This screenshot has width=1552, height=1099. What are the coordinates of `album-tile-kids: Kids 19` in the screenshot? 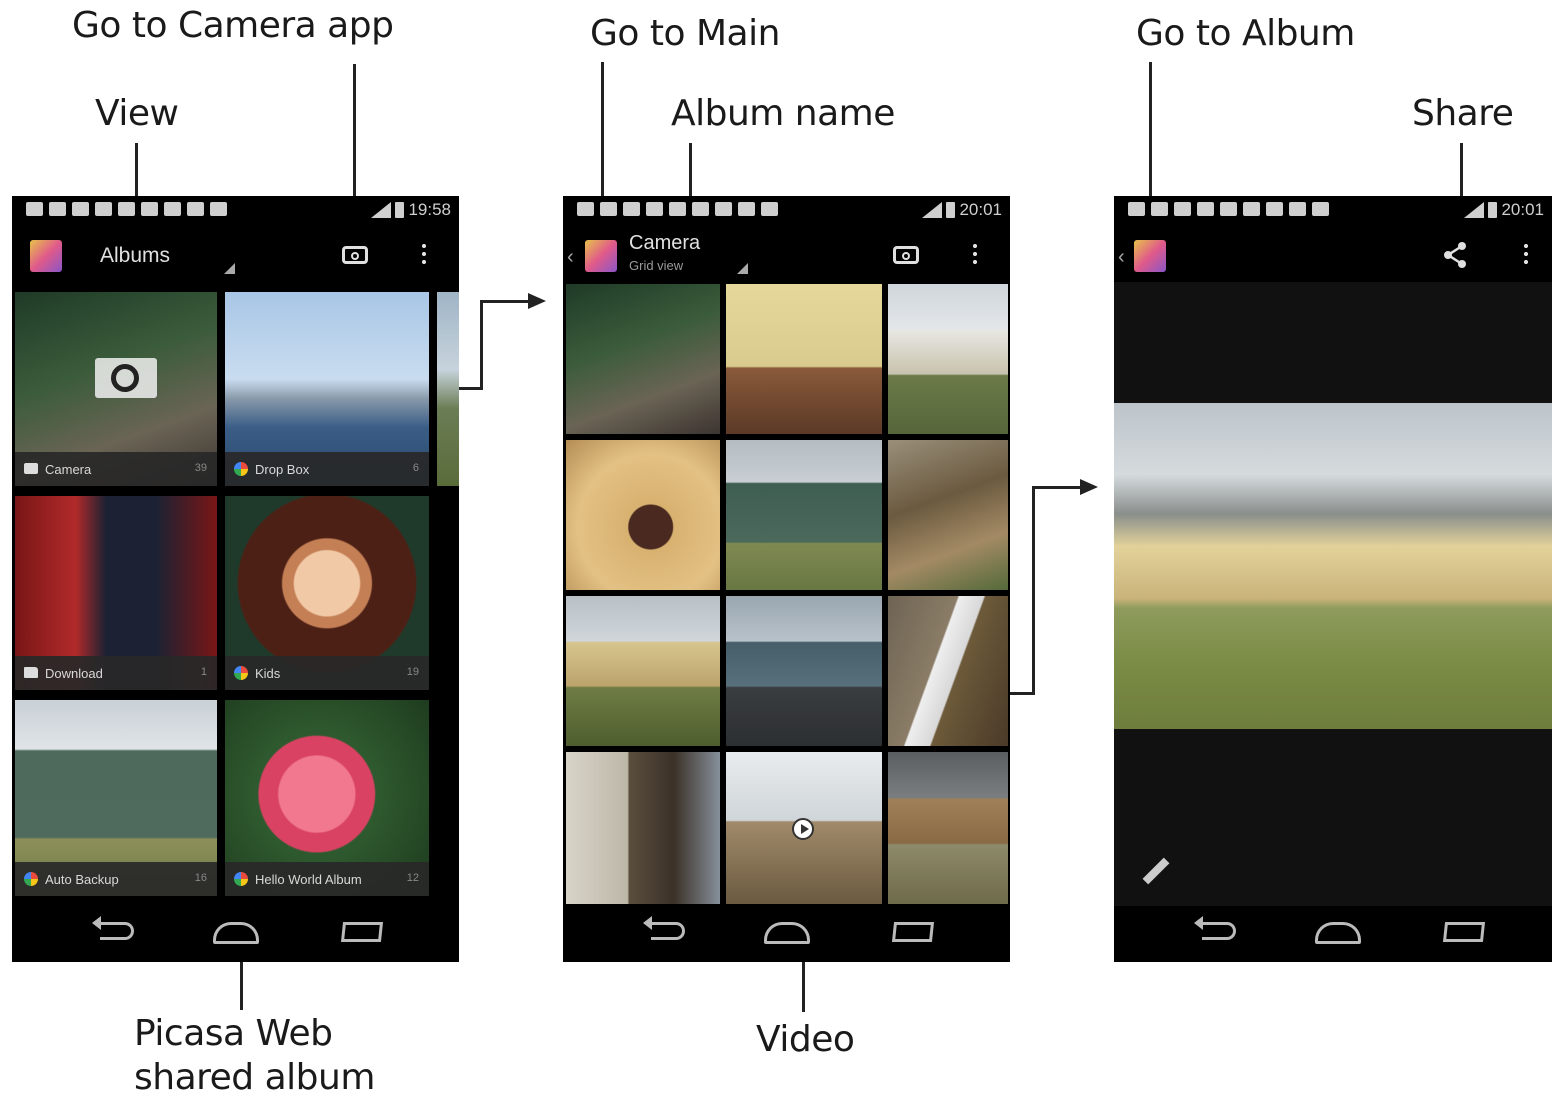 It's located at (327, 593).